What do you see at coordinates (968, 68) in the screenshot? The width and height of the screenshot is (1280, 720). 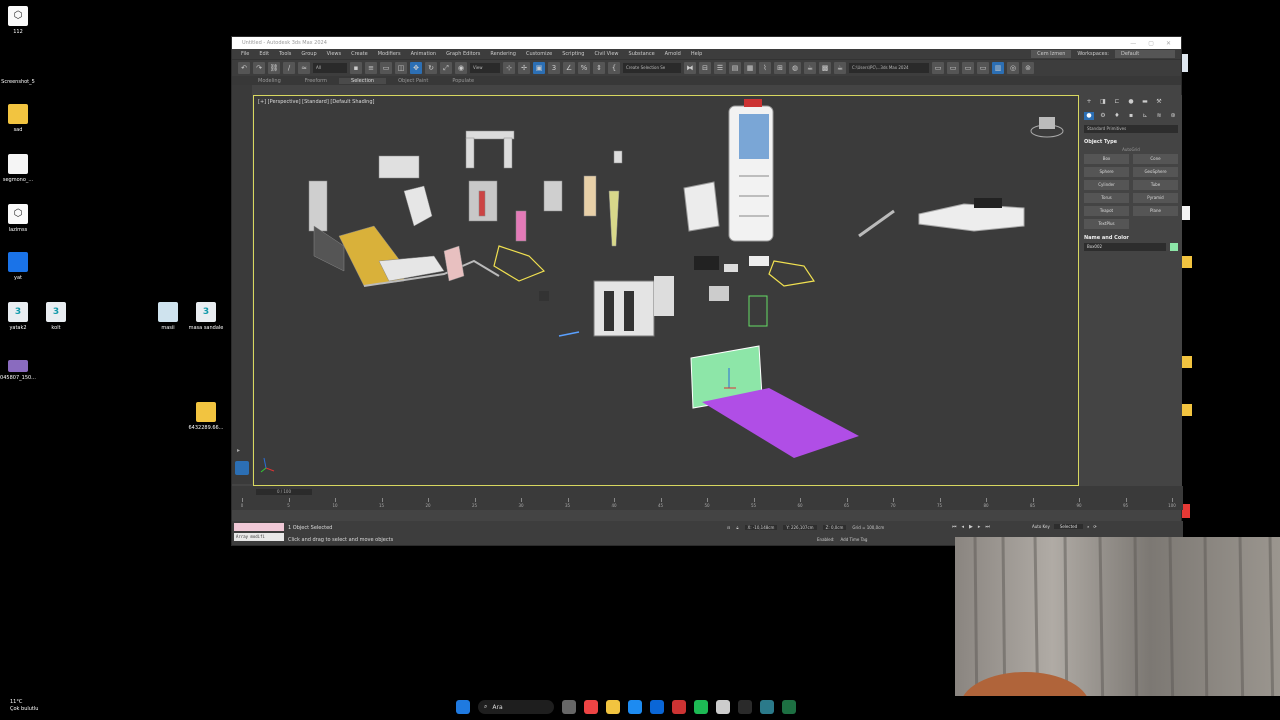 I see `scene-converter-icon: ▭` at bounding box center [968, 68].